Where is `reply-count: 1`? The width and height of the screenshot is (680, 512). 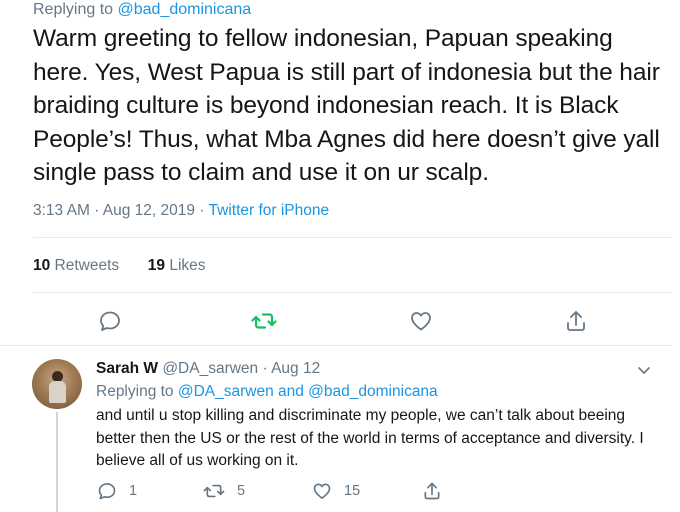
reply-count: 1 is located at coordinates (133, 491).